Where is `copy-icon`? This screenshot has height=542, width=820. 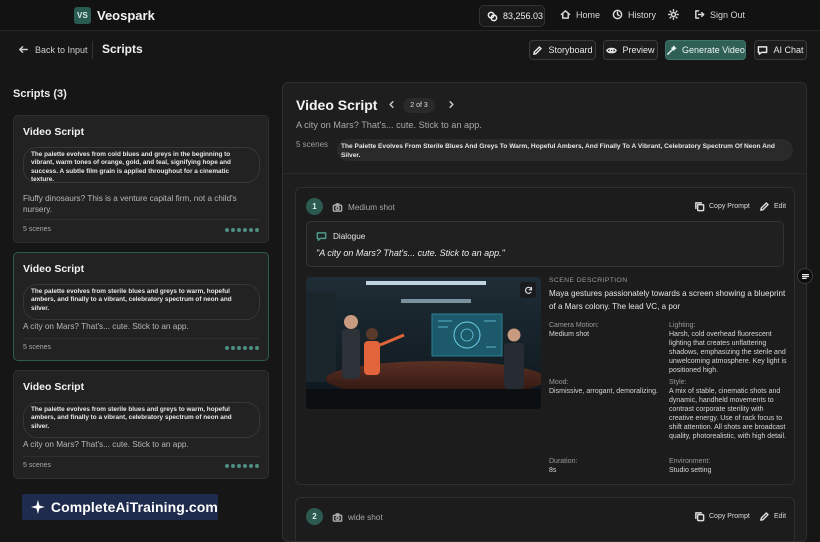
copy-icon is located at coordinates (700, 517).